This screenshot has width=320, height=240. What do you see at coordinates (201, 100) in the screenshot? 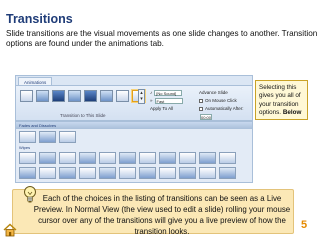
I see `mouse-click-checkbox` at bounding box center [201, 100].